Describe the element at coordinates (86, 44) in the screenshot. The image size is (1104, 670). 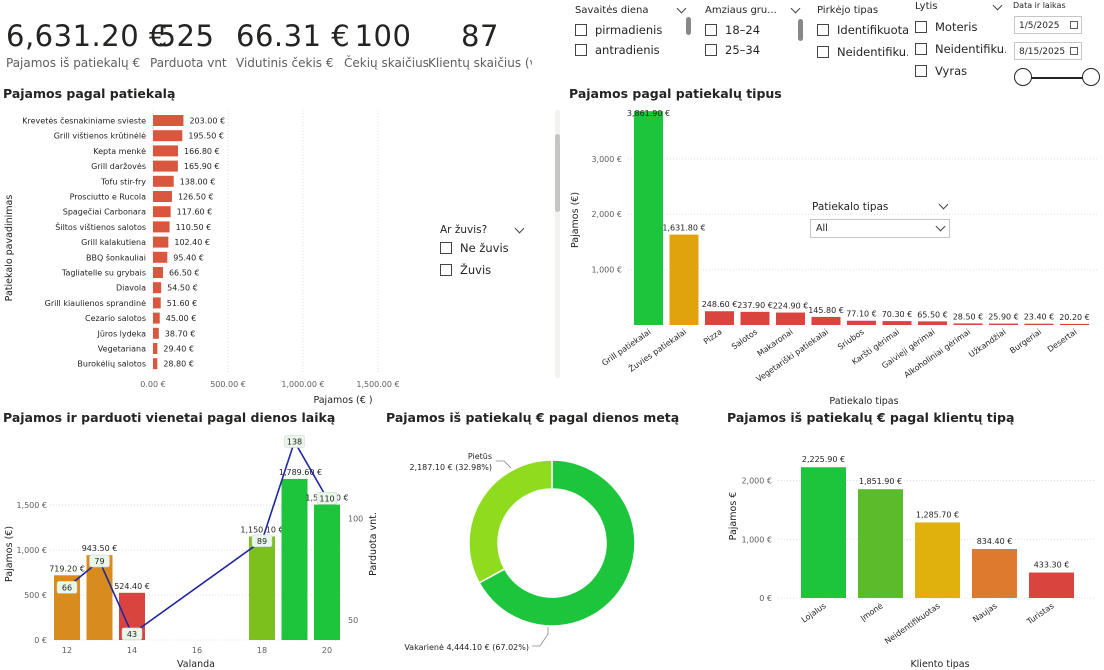
I see `kpi-revenue: 6,631.20 € Pajamos iš patiekalų €` at that location.